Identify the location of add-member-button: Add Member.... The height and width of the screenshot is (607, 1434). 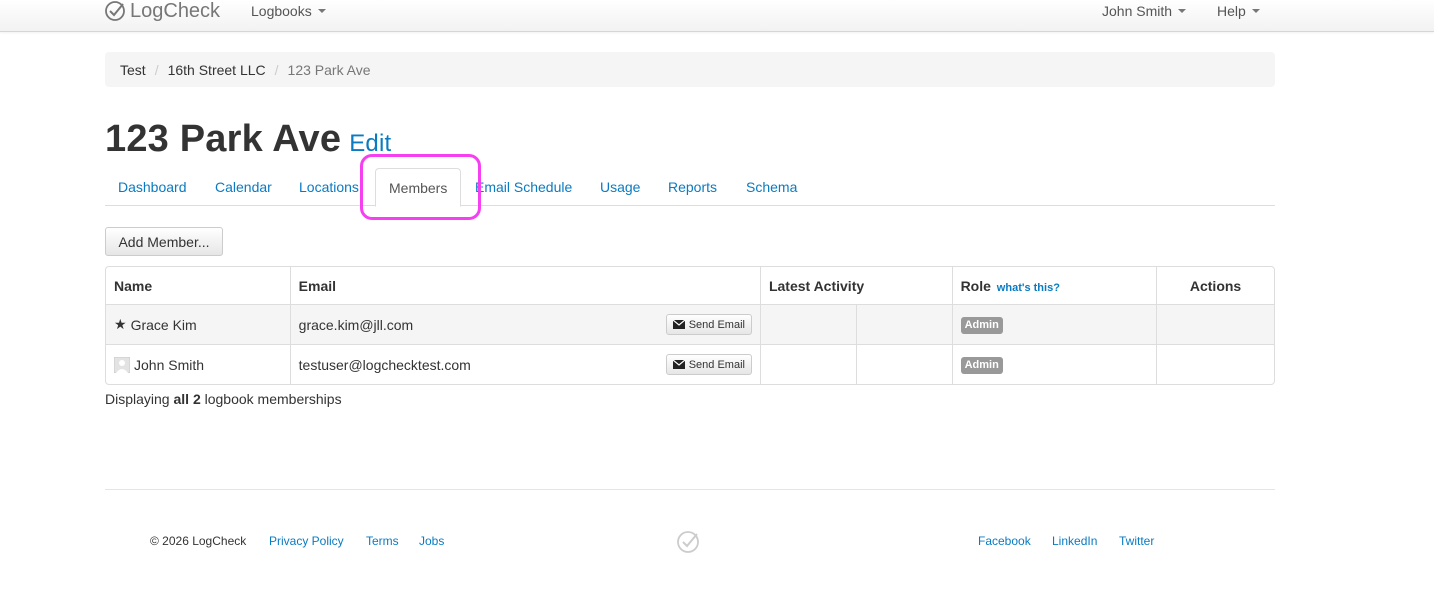
(164, 241).